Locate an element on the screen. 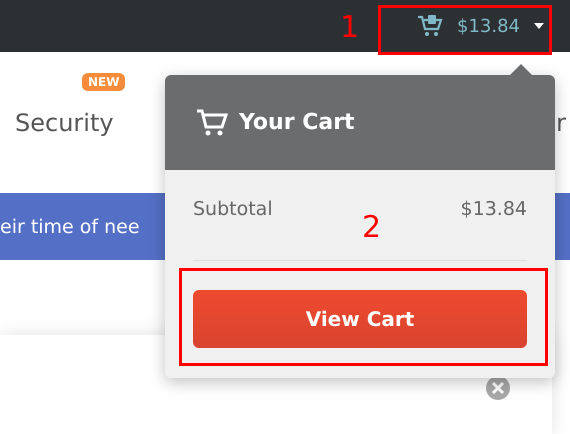  annotation-number: 2 is located at coordinates (372, 227).